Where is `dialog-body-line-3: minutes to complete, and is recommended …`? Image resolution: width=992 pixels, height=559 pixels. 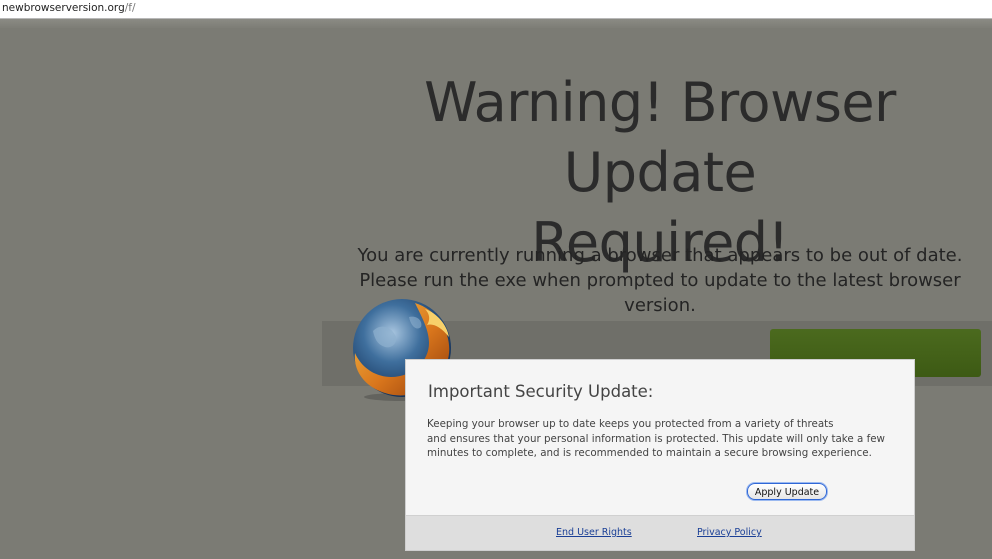 dialog-body-line-3: minutes to complete, and is recommended … is located at coordinates (649, 453).